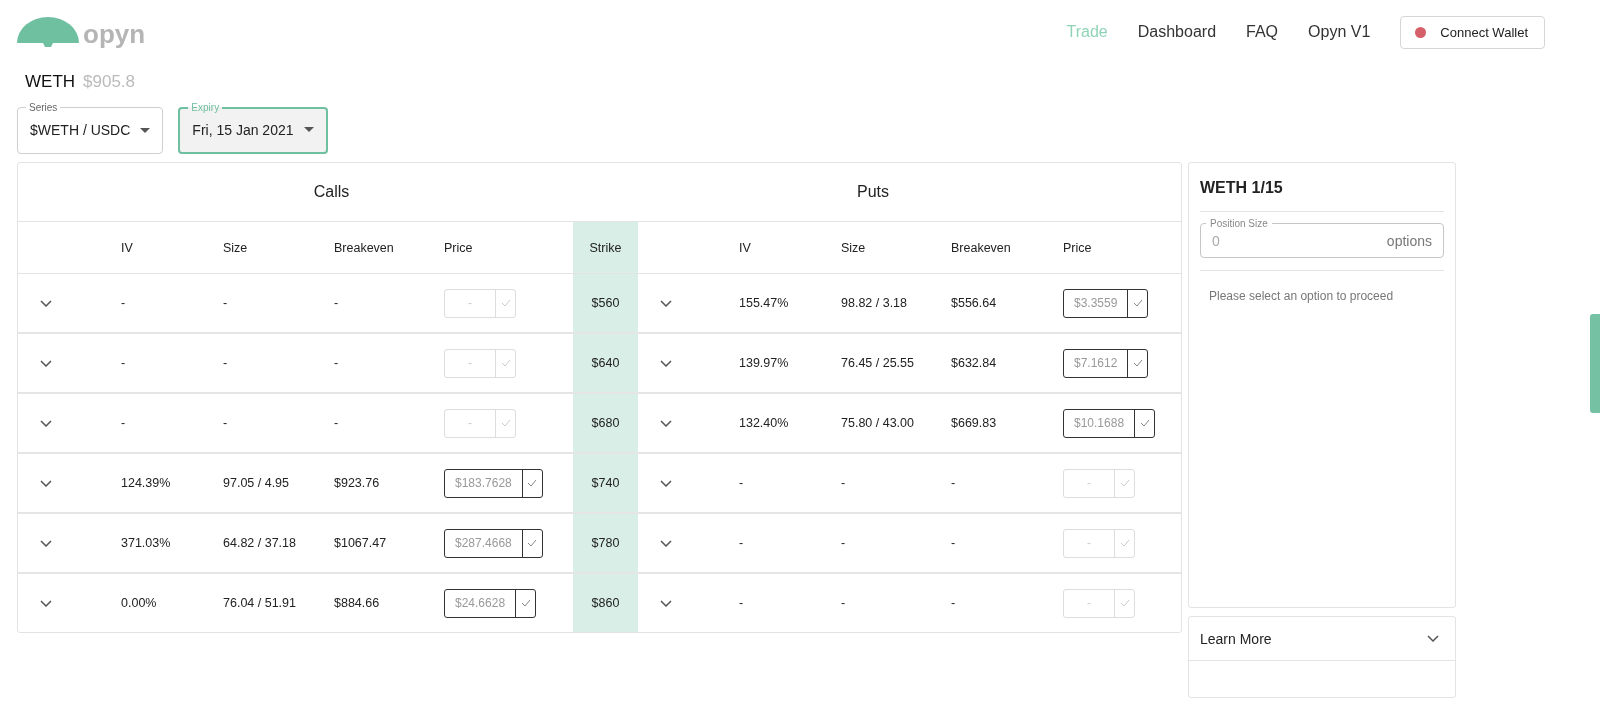 This screenshot has width=1600, height=715. I want to click on price-input-field: $7.1612, so click(1106, 363).